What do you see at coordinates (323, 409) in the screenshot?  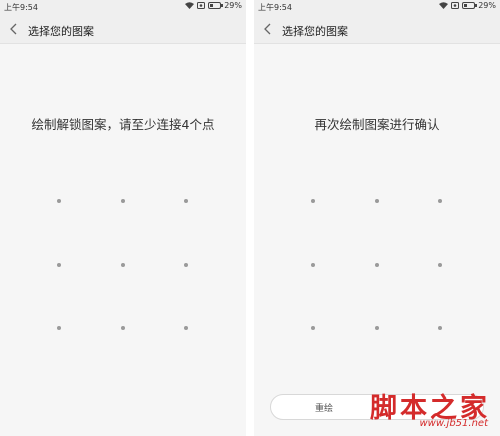 I see `reset-button-label: 重绘` at bounding box center [323, 409].